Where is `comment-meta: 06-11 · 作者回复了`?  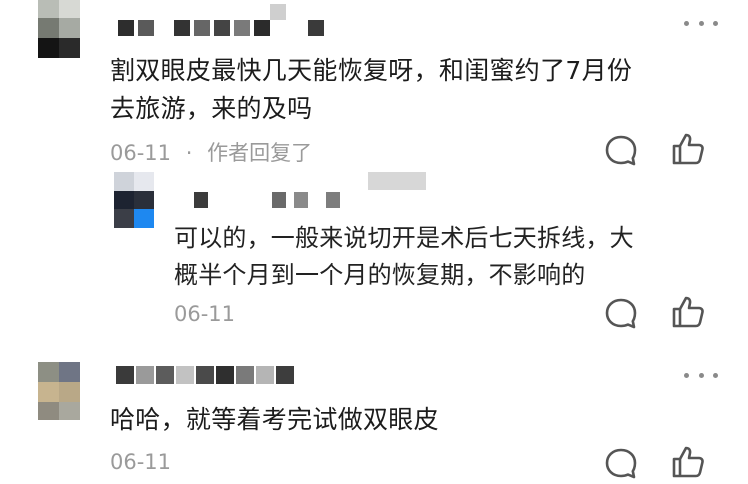 comment-meta: 06-11 · 作者回复了 is located at coordinates (211, 152).